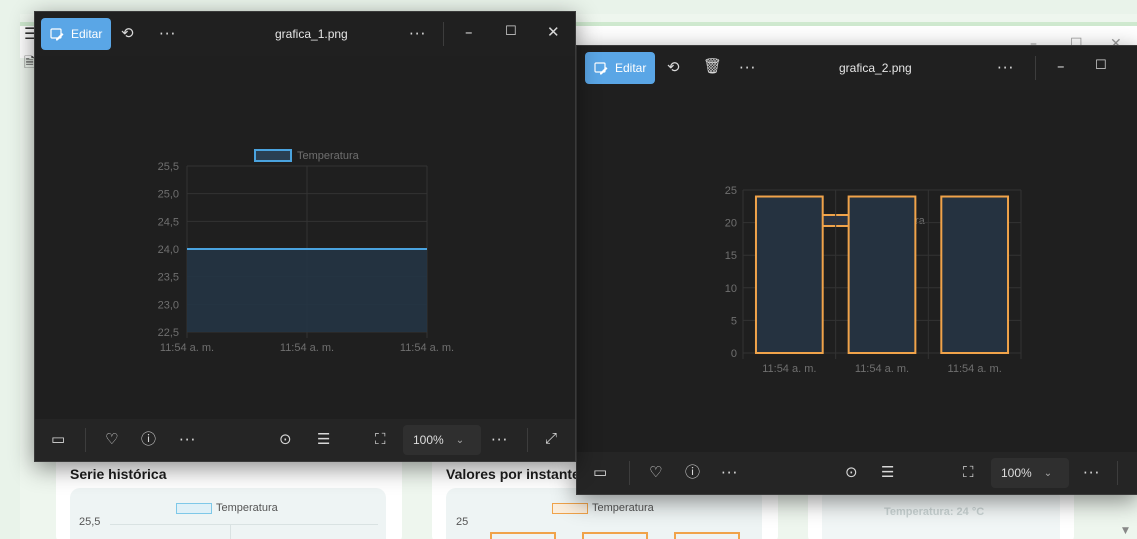 This screenshot has width=1137, height=539. I want to click on viewer-2-bottom-toolbar: ▭ ♡ ⓘ ··· ⊙ ☰ ⛶ 100% ⌄ ···, so click(857, 473).